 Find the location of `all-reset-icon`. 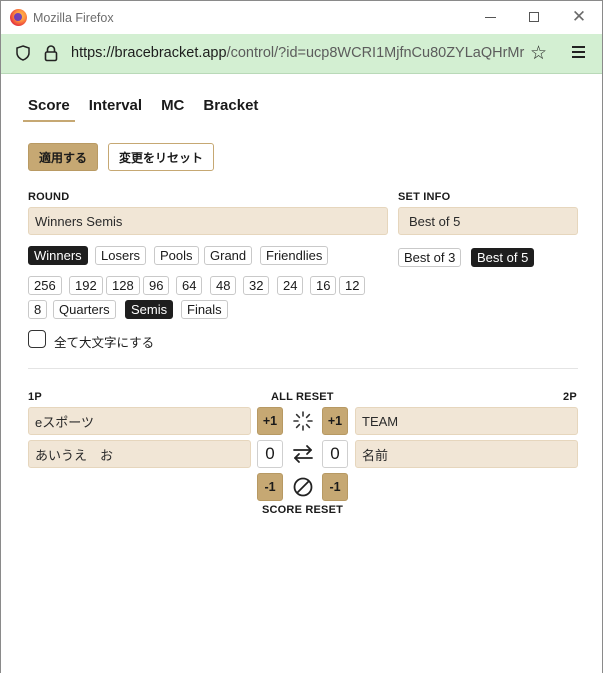

all-reset-icon is located at coordinates (303, 421).